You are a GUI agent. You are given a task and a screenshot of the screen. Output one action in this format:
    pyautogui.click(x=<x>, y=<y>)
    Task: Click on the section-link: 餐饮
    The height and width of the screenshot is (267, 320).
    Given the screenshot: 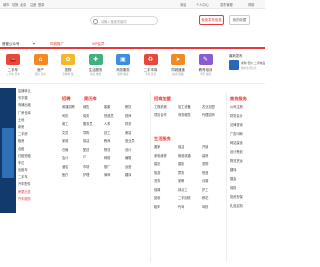 What is the action you would take?
    pyautogui.click(x=128, y=106)
    